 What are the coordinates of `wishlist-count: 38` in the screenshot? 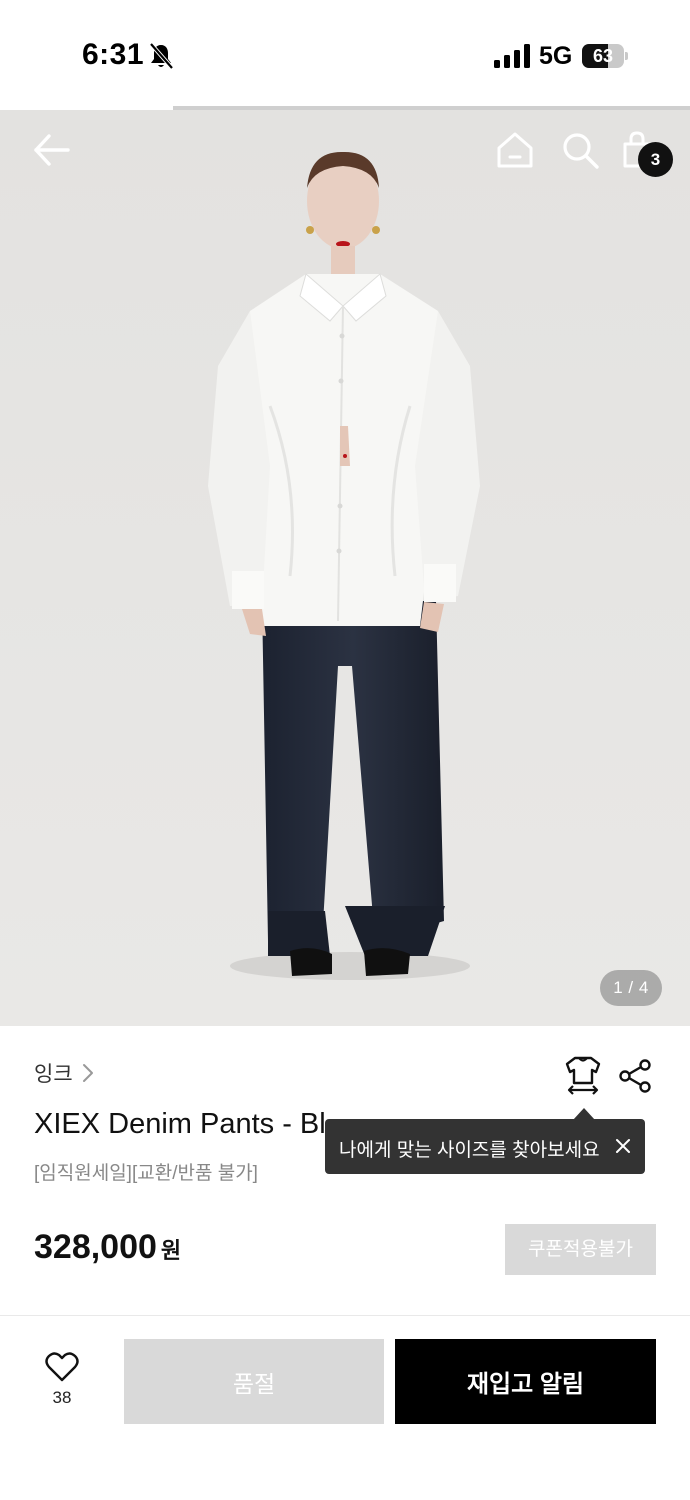 It's located at (62, 1397).